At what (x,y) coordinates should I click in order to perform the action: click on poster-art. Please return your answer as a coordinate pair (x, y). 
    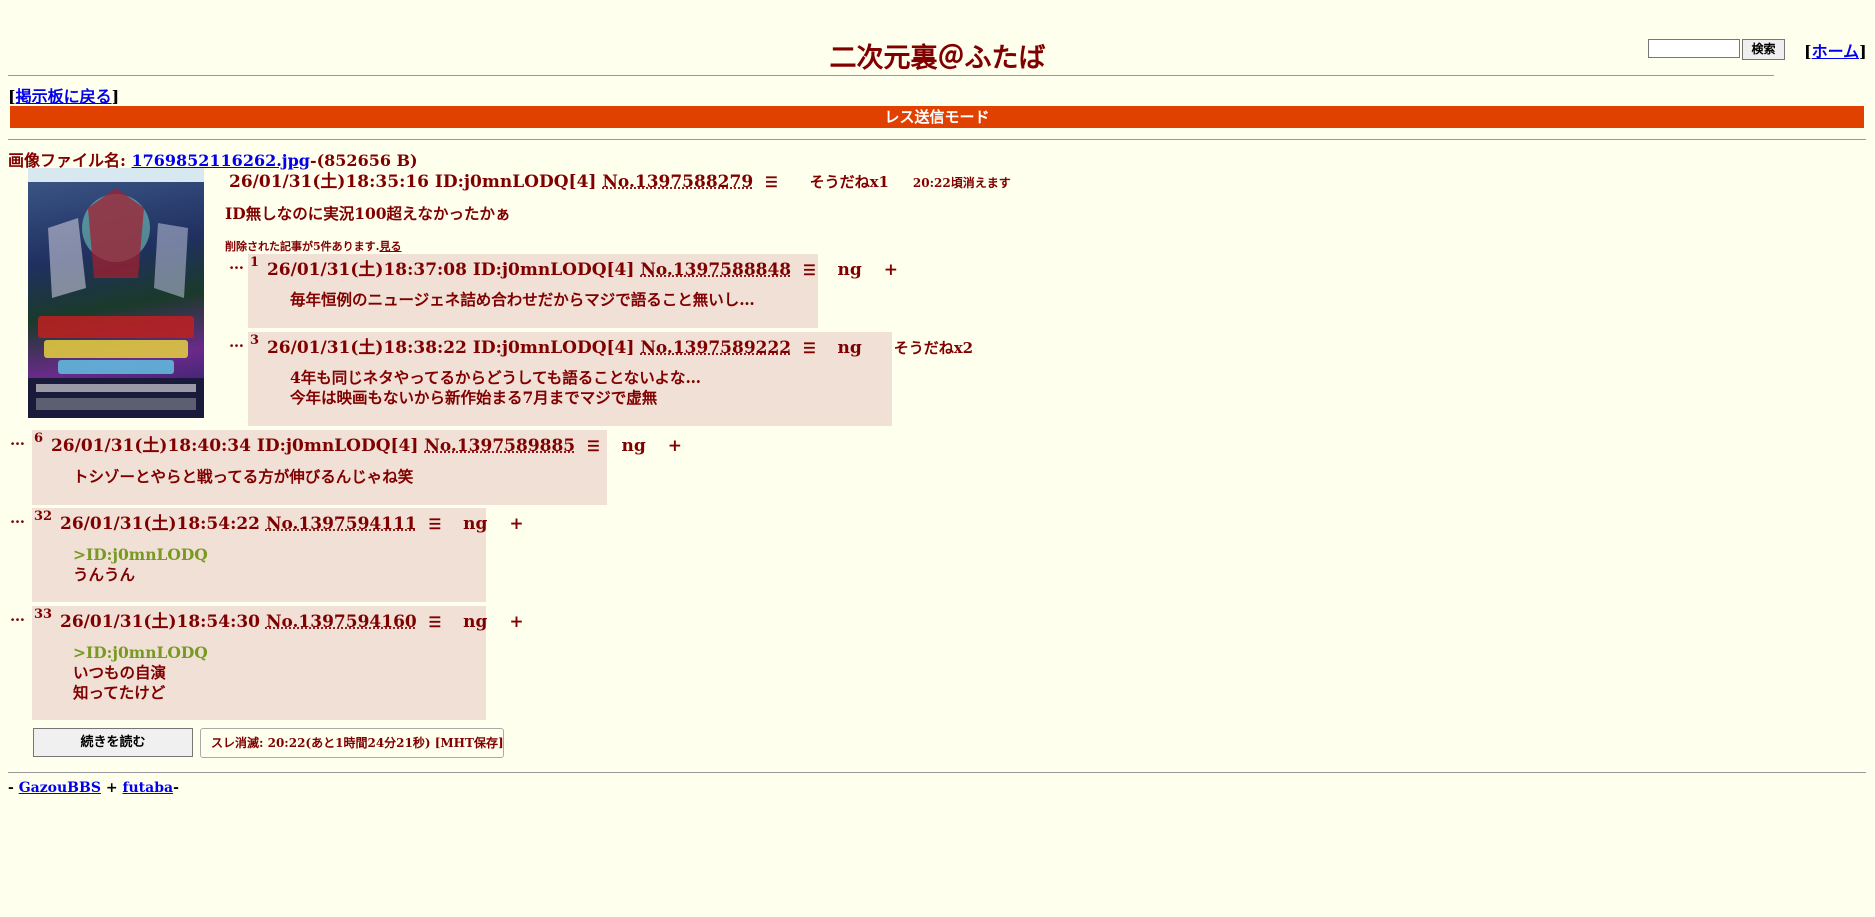
    Looking at the image, I should click on (116, 293).